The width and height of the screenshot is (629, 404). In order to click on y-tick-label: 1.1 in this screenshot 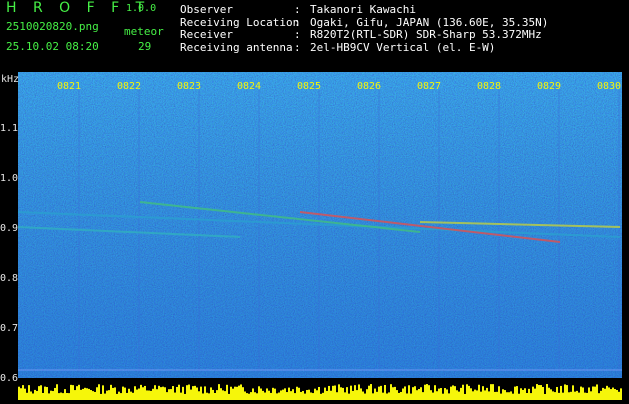, I will do `click(9, 128)`.